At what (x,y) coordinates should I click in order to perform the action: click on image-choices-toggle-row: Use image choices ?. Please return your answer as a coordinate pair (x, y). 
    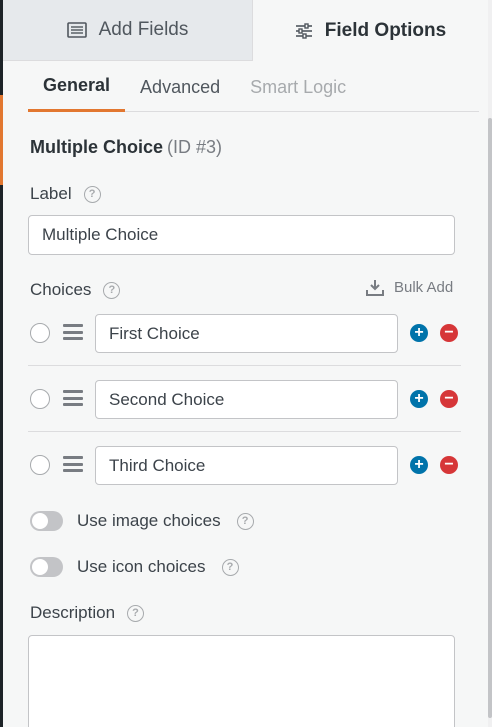
    Looking at the image, I should click on (142, 521).